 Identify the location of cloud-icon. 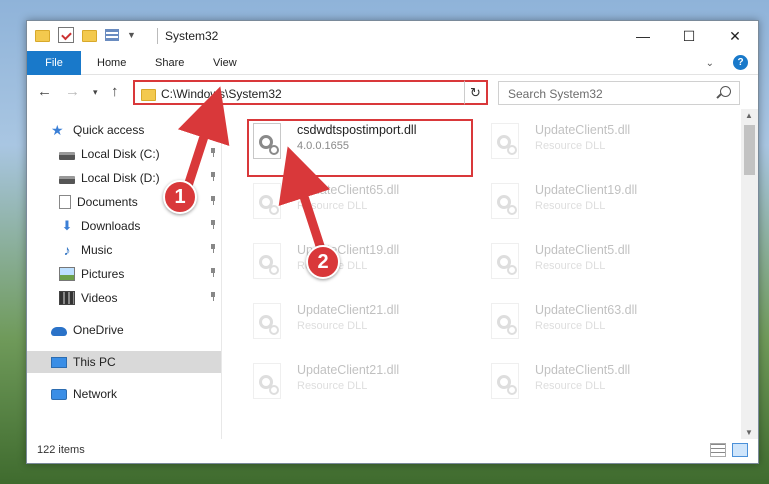
(59, 331).